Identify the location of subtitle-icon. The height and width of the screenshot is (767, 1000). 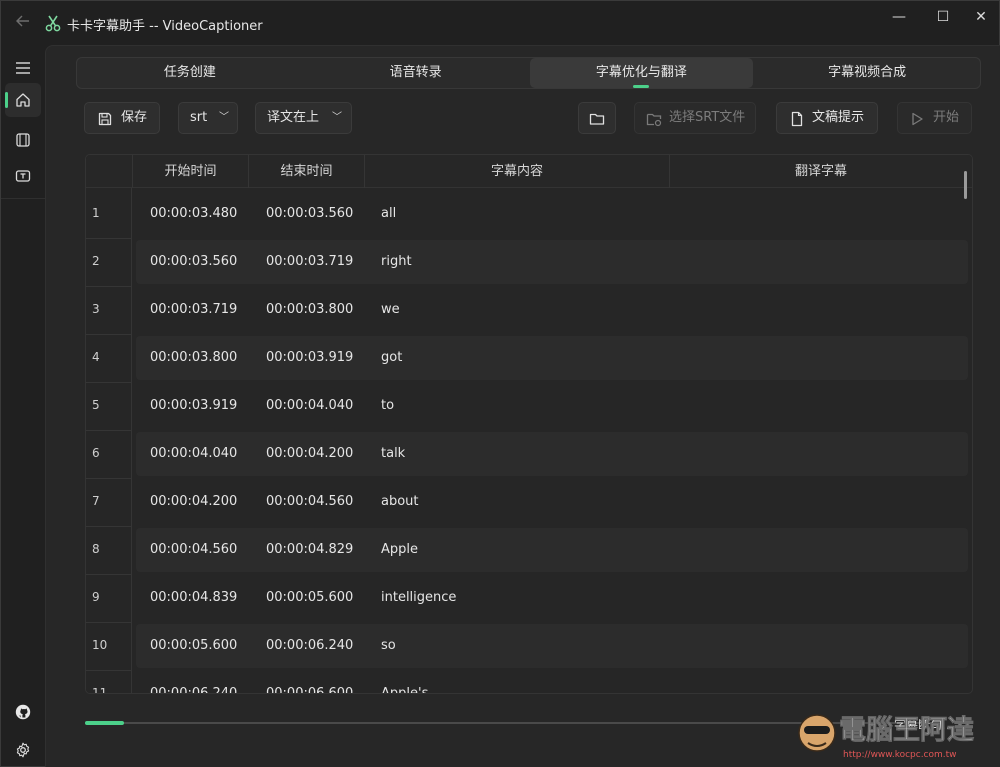
(23, 176).